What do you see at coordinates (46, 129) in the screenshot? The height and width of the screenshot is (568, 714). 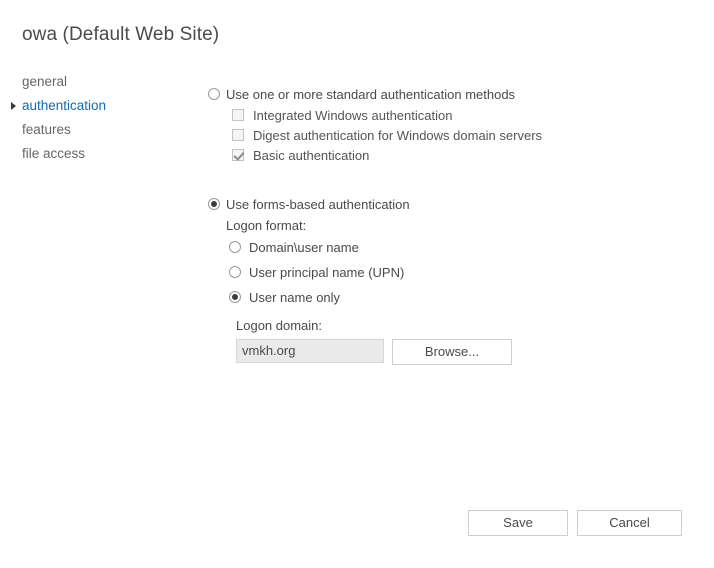 I see `sidebar-item-label: features` at bounding box center [46, 129].